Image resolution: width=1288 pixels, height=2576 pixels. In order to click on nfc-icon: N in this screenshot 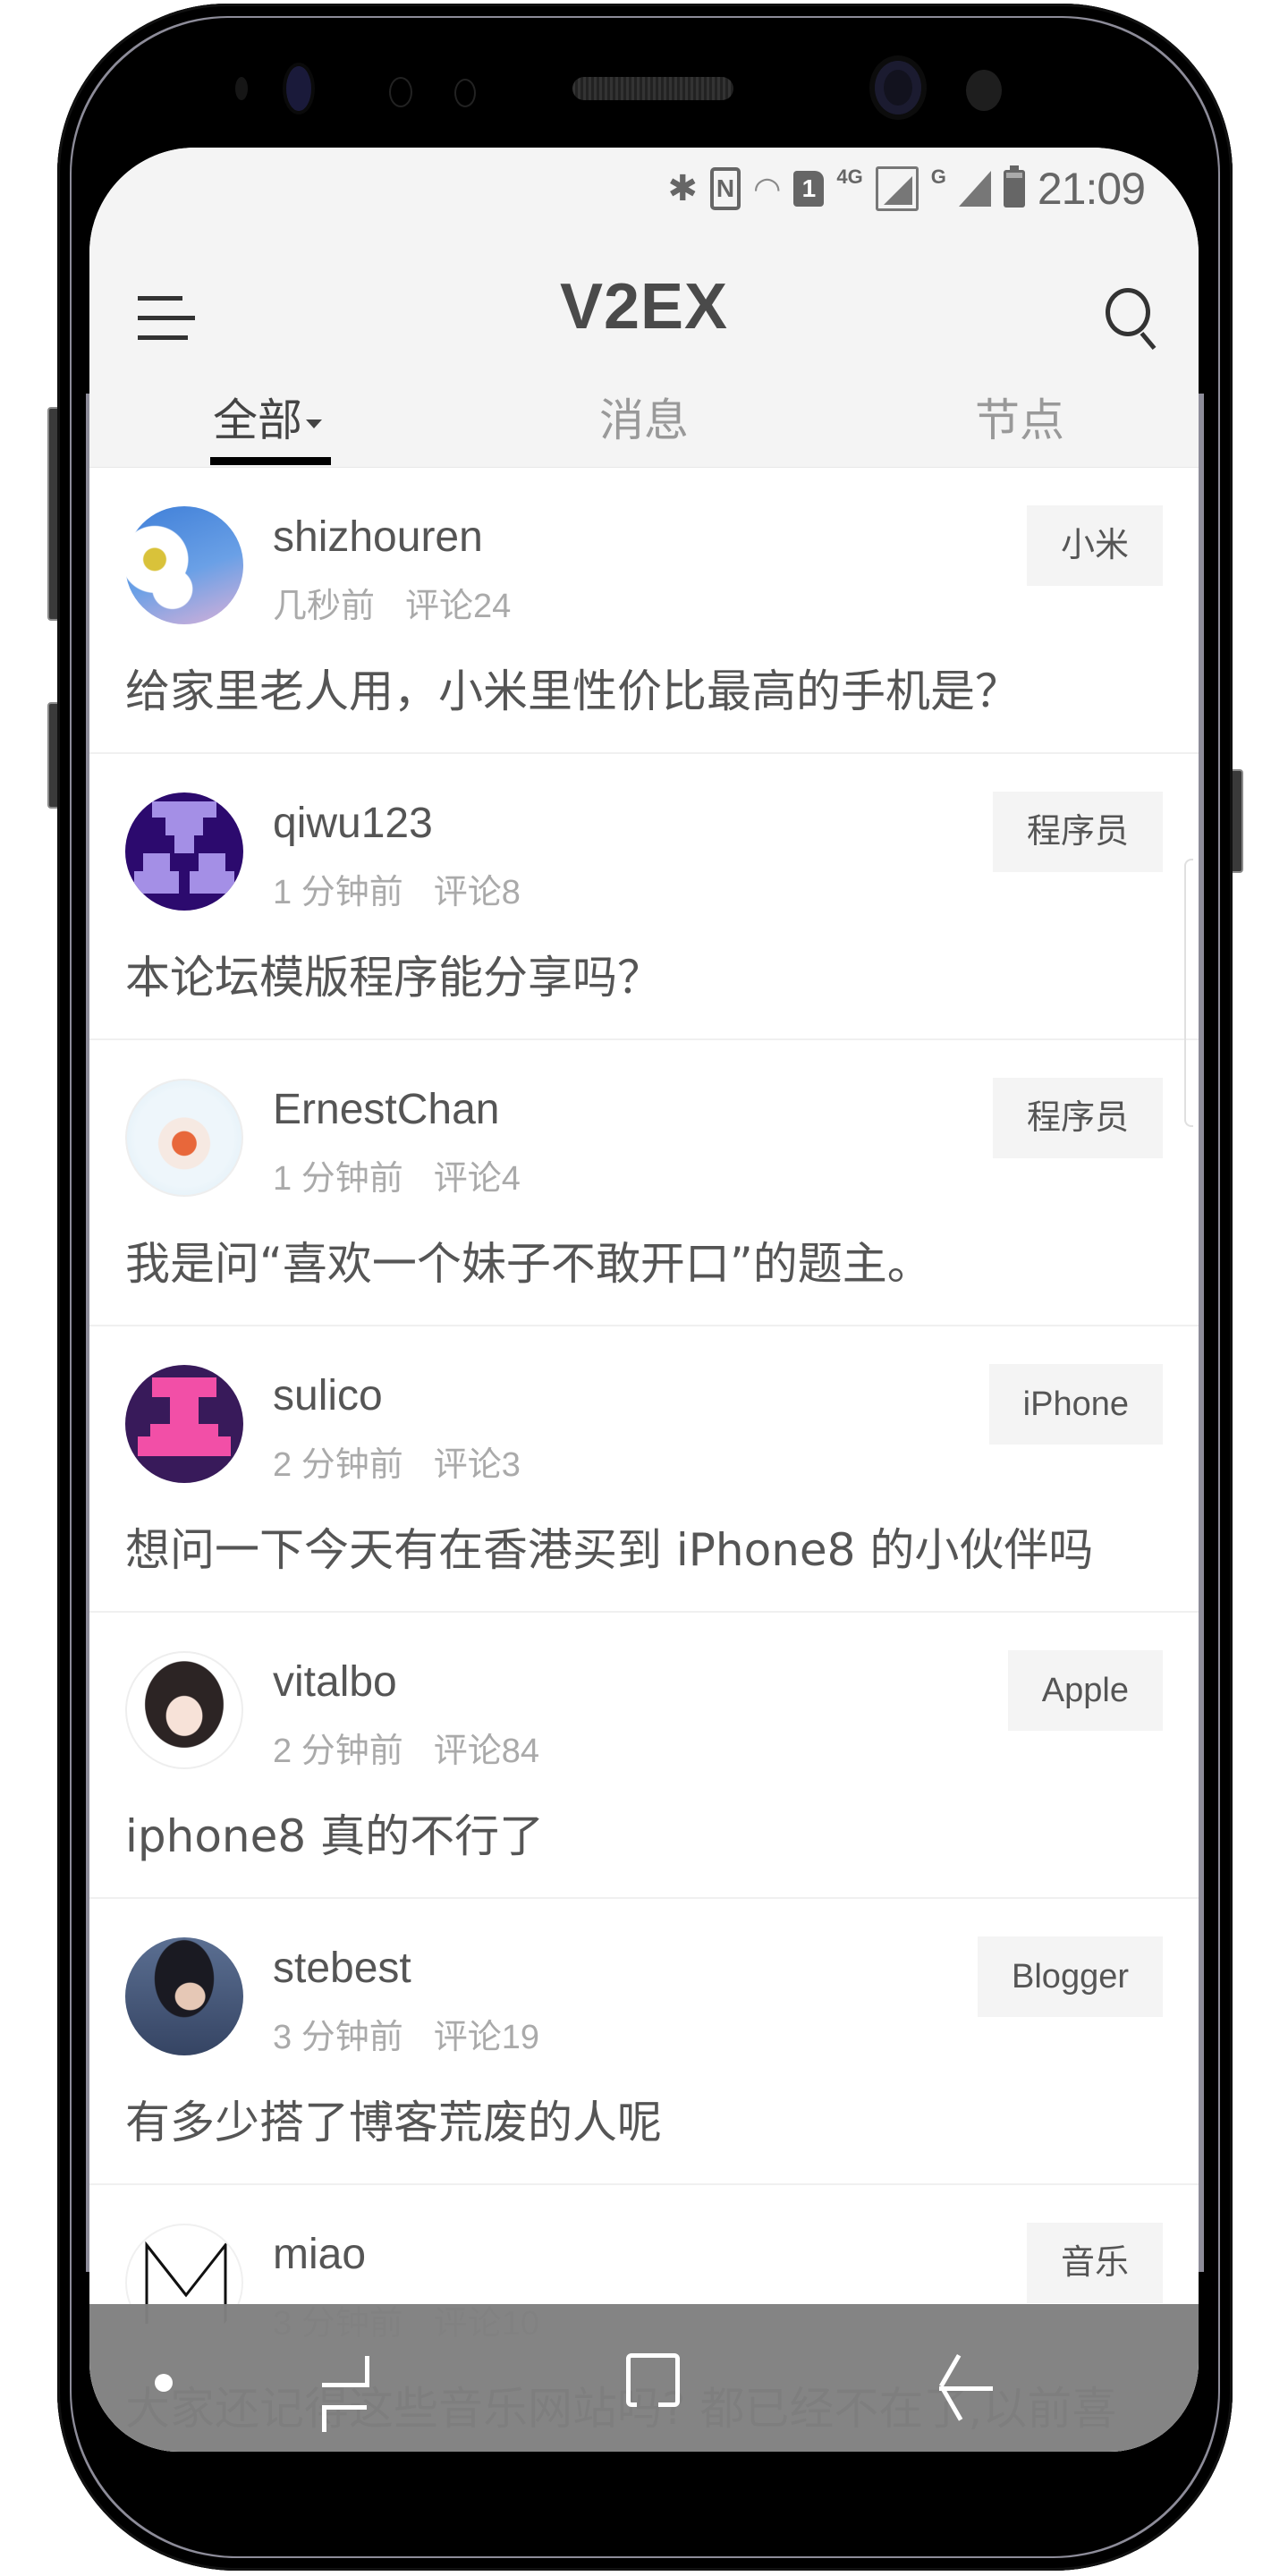, I will do `click(725, 188)`.